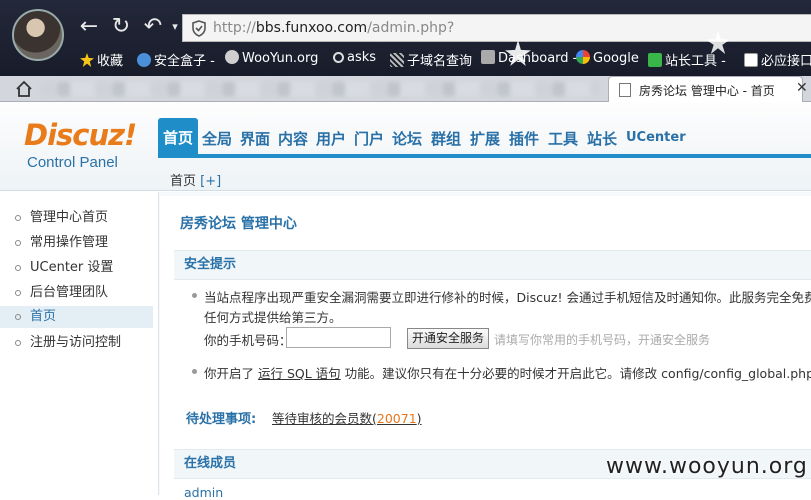  I want to click on run-sql-link: 运行 SQL 语句, so click(299, 373).